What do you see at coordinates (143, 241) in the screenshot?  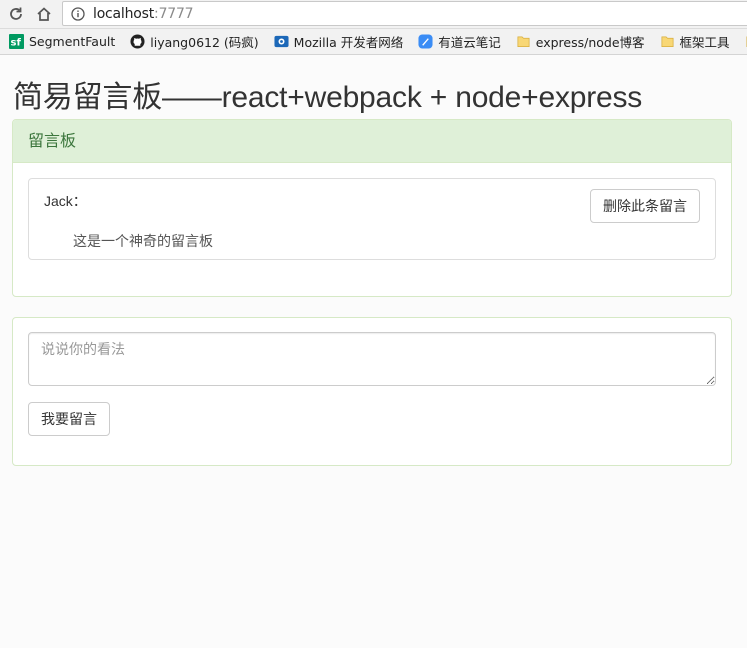 I see `comment-text: 这是一个神奇的留言板` at bounding box center [143, 241].